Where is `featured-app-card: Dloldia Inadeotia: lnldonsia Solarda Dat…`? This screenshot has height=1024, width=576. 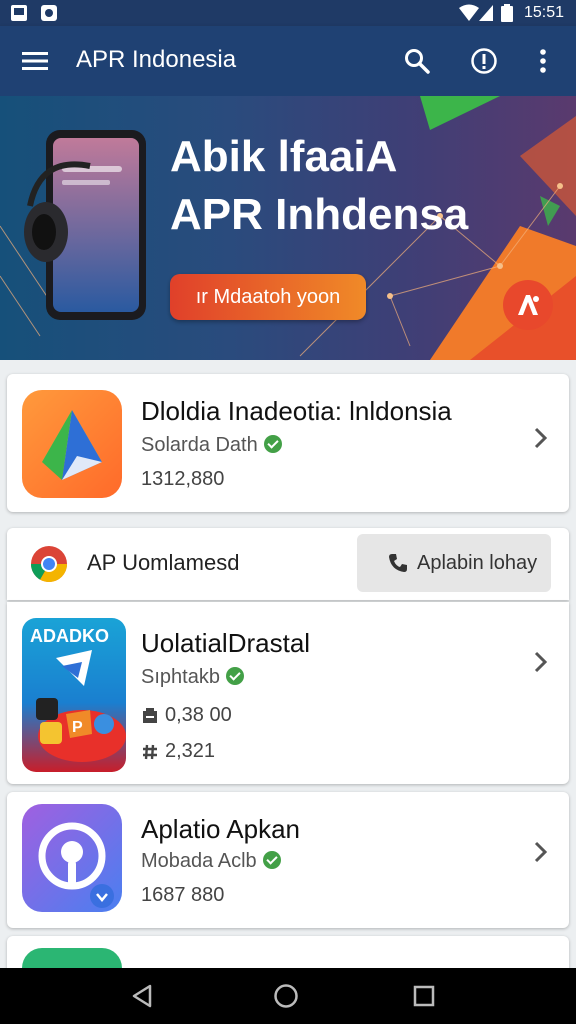
featured-app-card: Dloldia Inadeotia: lnldonsia Solarda Dat… is located at coordinates (288, 443).